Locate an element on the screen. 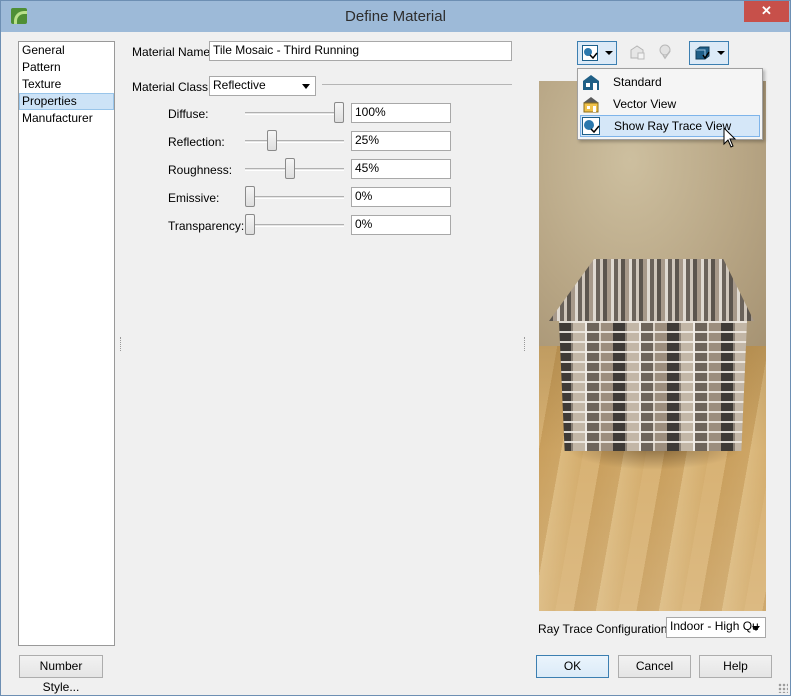  reflection-input: 25% is located at coordinates (401, 141).